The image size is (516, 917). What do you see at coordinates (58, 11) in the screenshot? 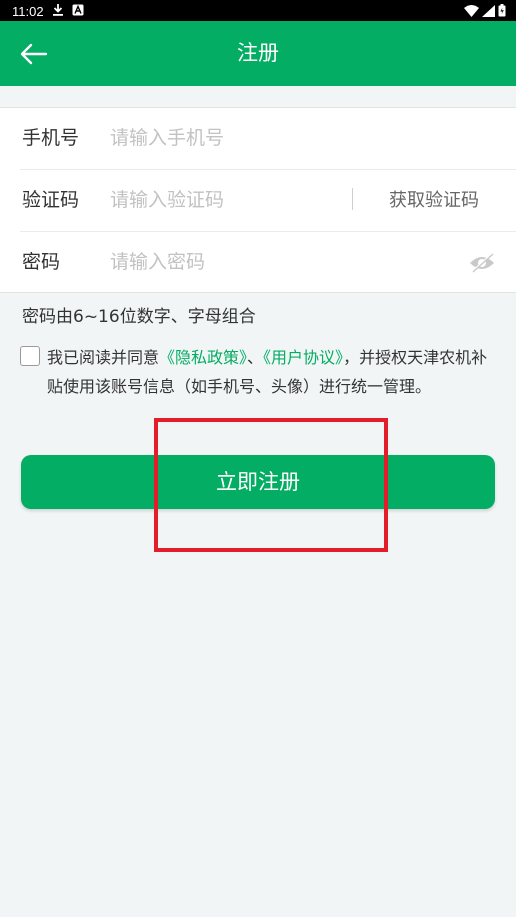
I see `download-icon` at bounding box center [58, 11].